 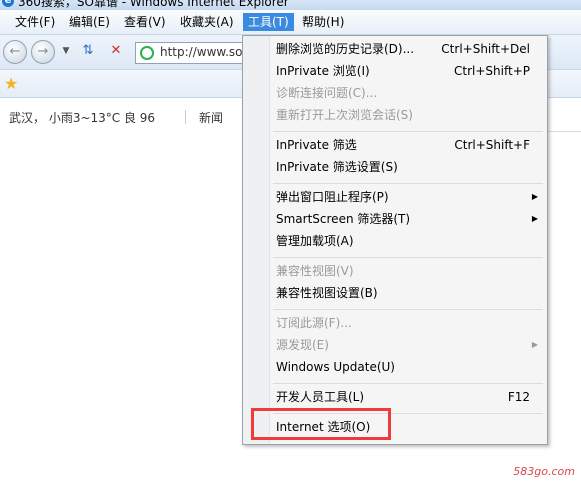 What do you see at coordinates (88, 51) in the screenshot?
I see `compatibility-view-icon: ⇅` at bounding box center [88, 51].